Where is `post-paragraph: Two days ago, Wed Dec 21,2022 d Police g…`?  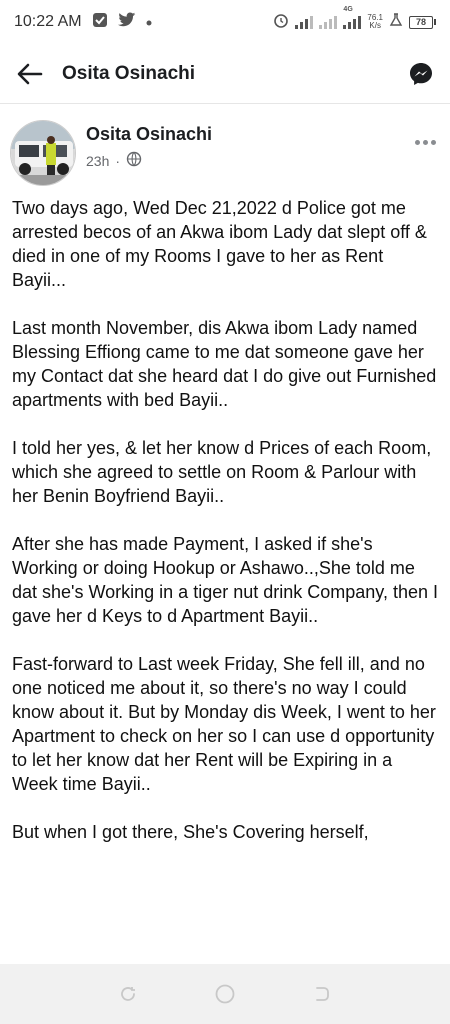 post-paragraph: Two days ago, Wed Dec 21,2022 d Police g… is located at coordinates (219, 244).